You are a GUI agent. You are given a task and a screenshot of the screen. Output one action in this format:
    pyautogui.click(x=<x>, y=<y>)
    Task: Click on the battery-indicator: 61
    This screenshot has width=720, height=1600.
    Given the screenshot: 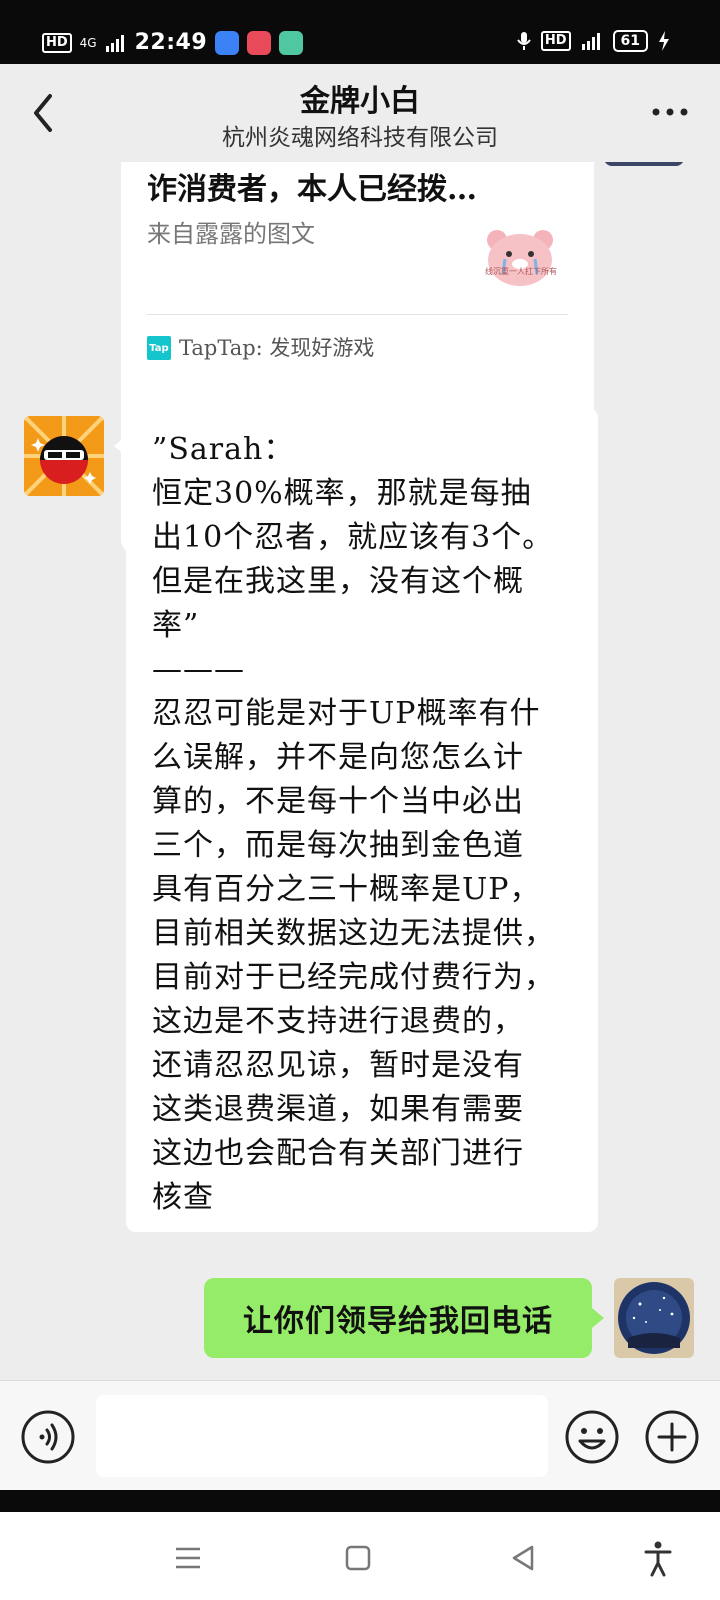 What is the action you would take?
    pyautogui.click(x=630, y=41)
    